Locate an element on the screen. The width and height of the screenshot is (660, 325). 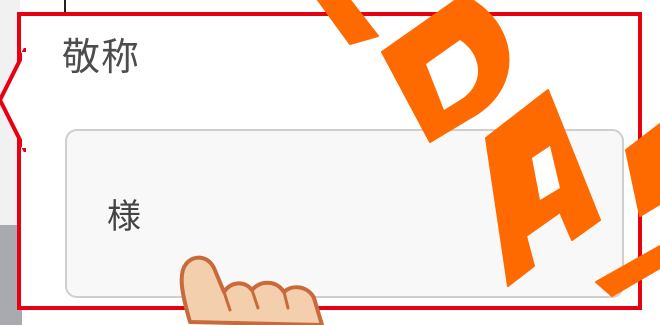
chevron-down-icon is located at coordinates (570, 215).